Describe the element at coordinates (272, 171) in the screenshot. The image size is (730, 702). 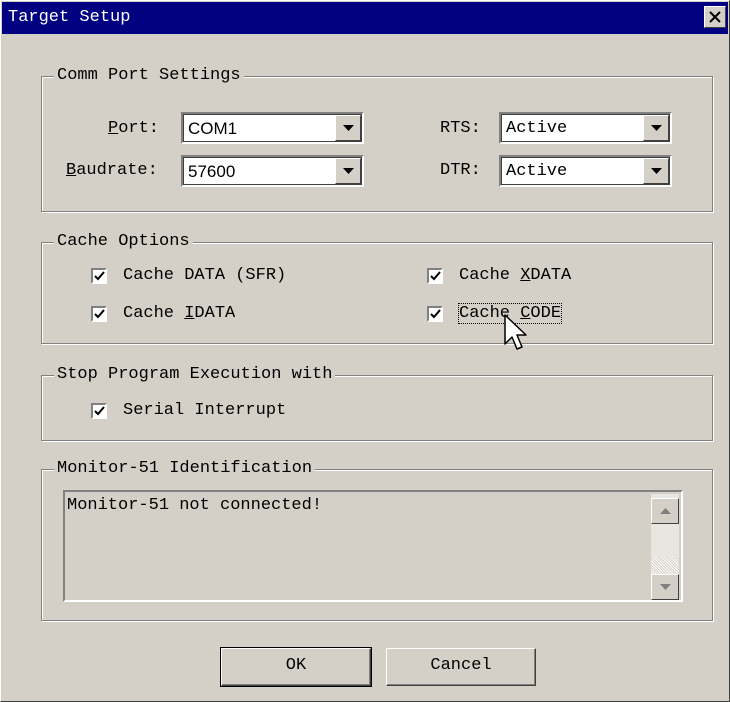
I see `baudrate-select: 57600` at that location.